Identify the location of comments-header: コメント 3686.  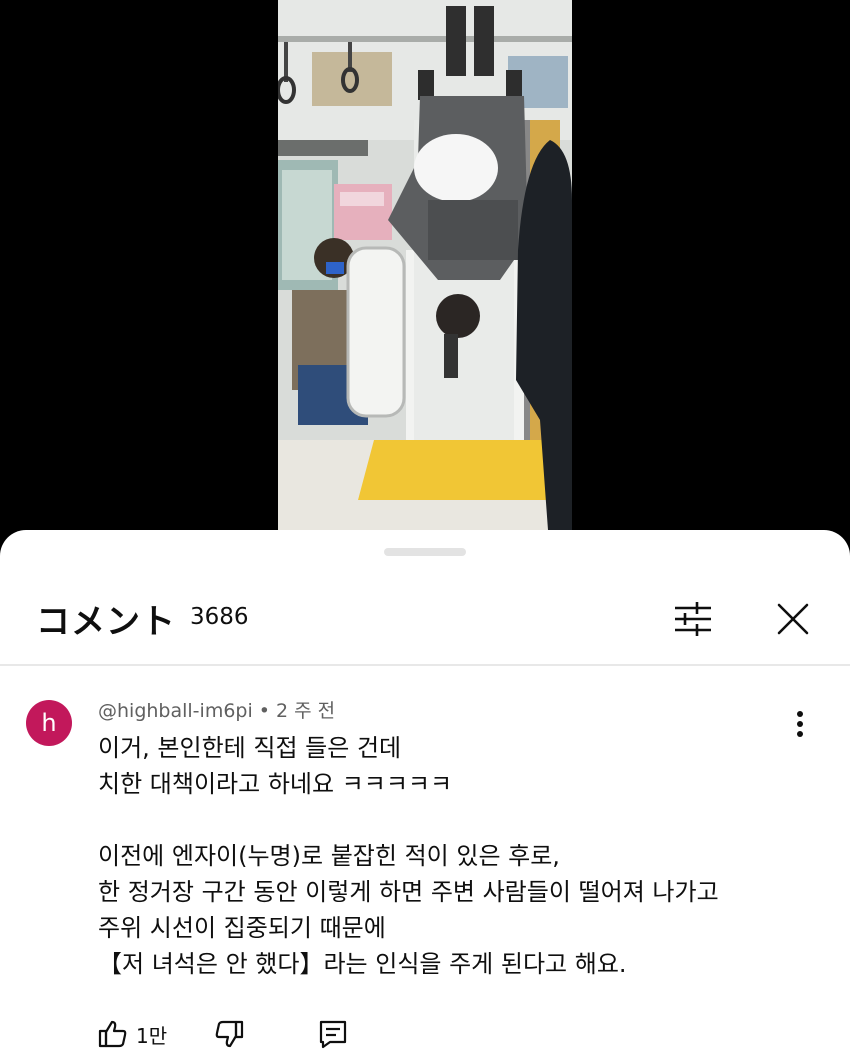
(425, 628).